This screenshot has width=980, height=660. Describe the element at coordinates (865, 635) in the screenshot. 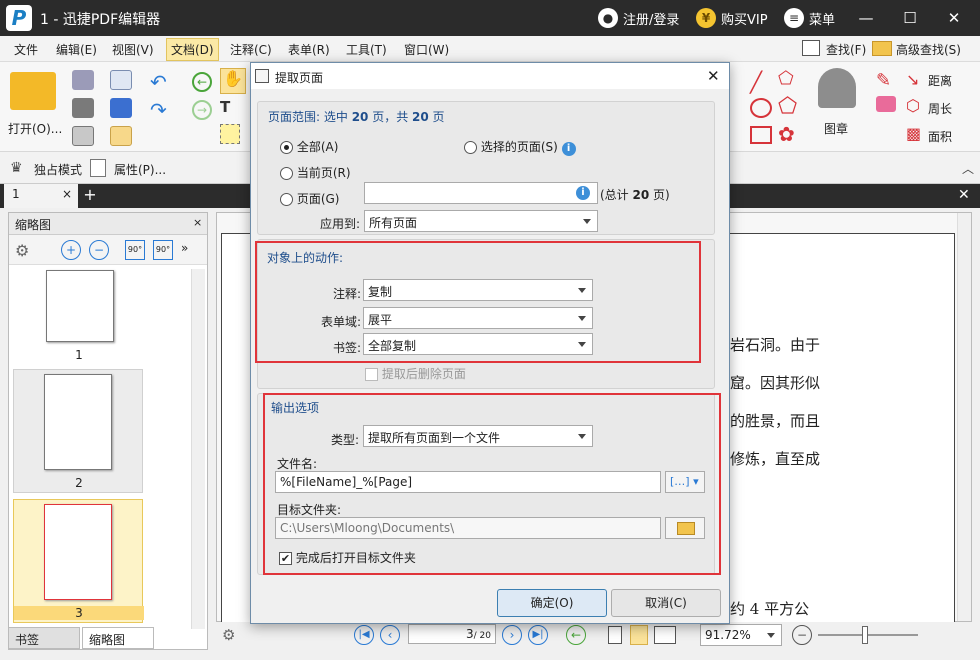

I see `zoom-slider-handle` at that location.